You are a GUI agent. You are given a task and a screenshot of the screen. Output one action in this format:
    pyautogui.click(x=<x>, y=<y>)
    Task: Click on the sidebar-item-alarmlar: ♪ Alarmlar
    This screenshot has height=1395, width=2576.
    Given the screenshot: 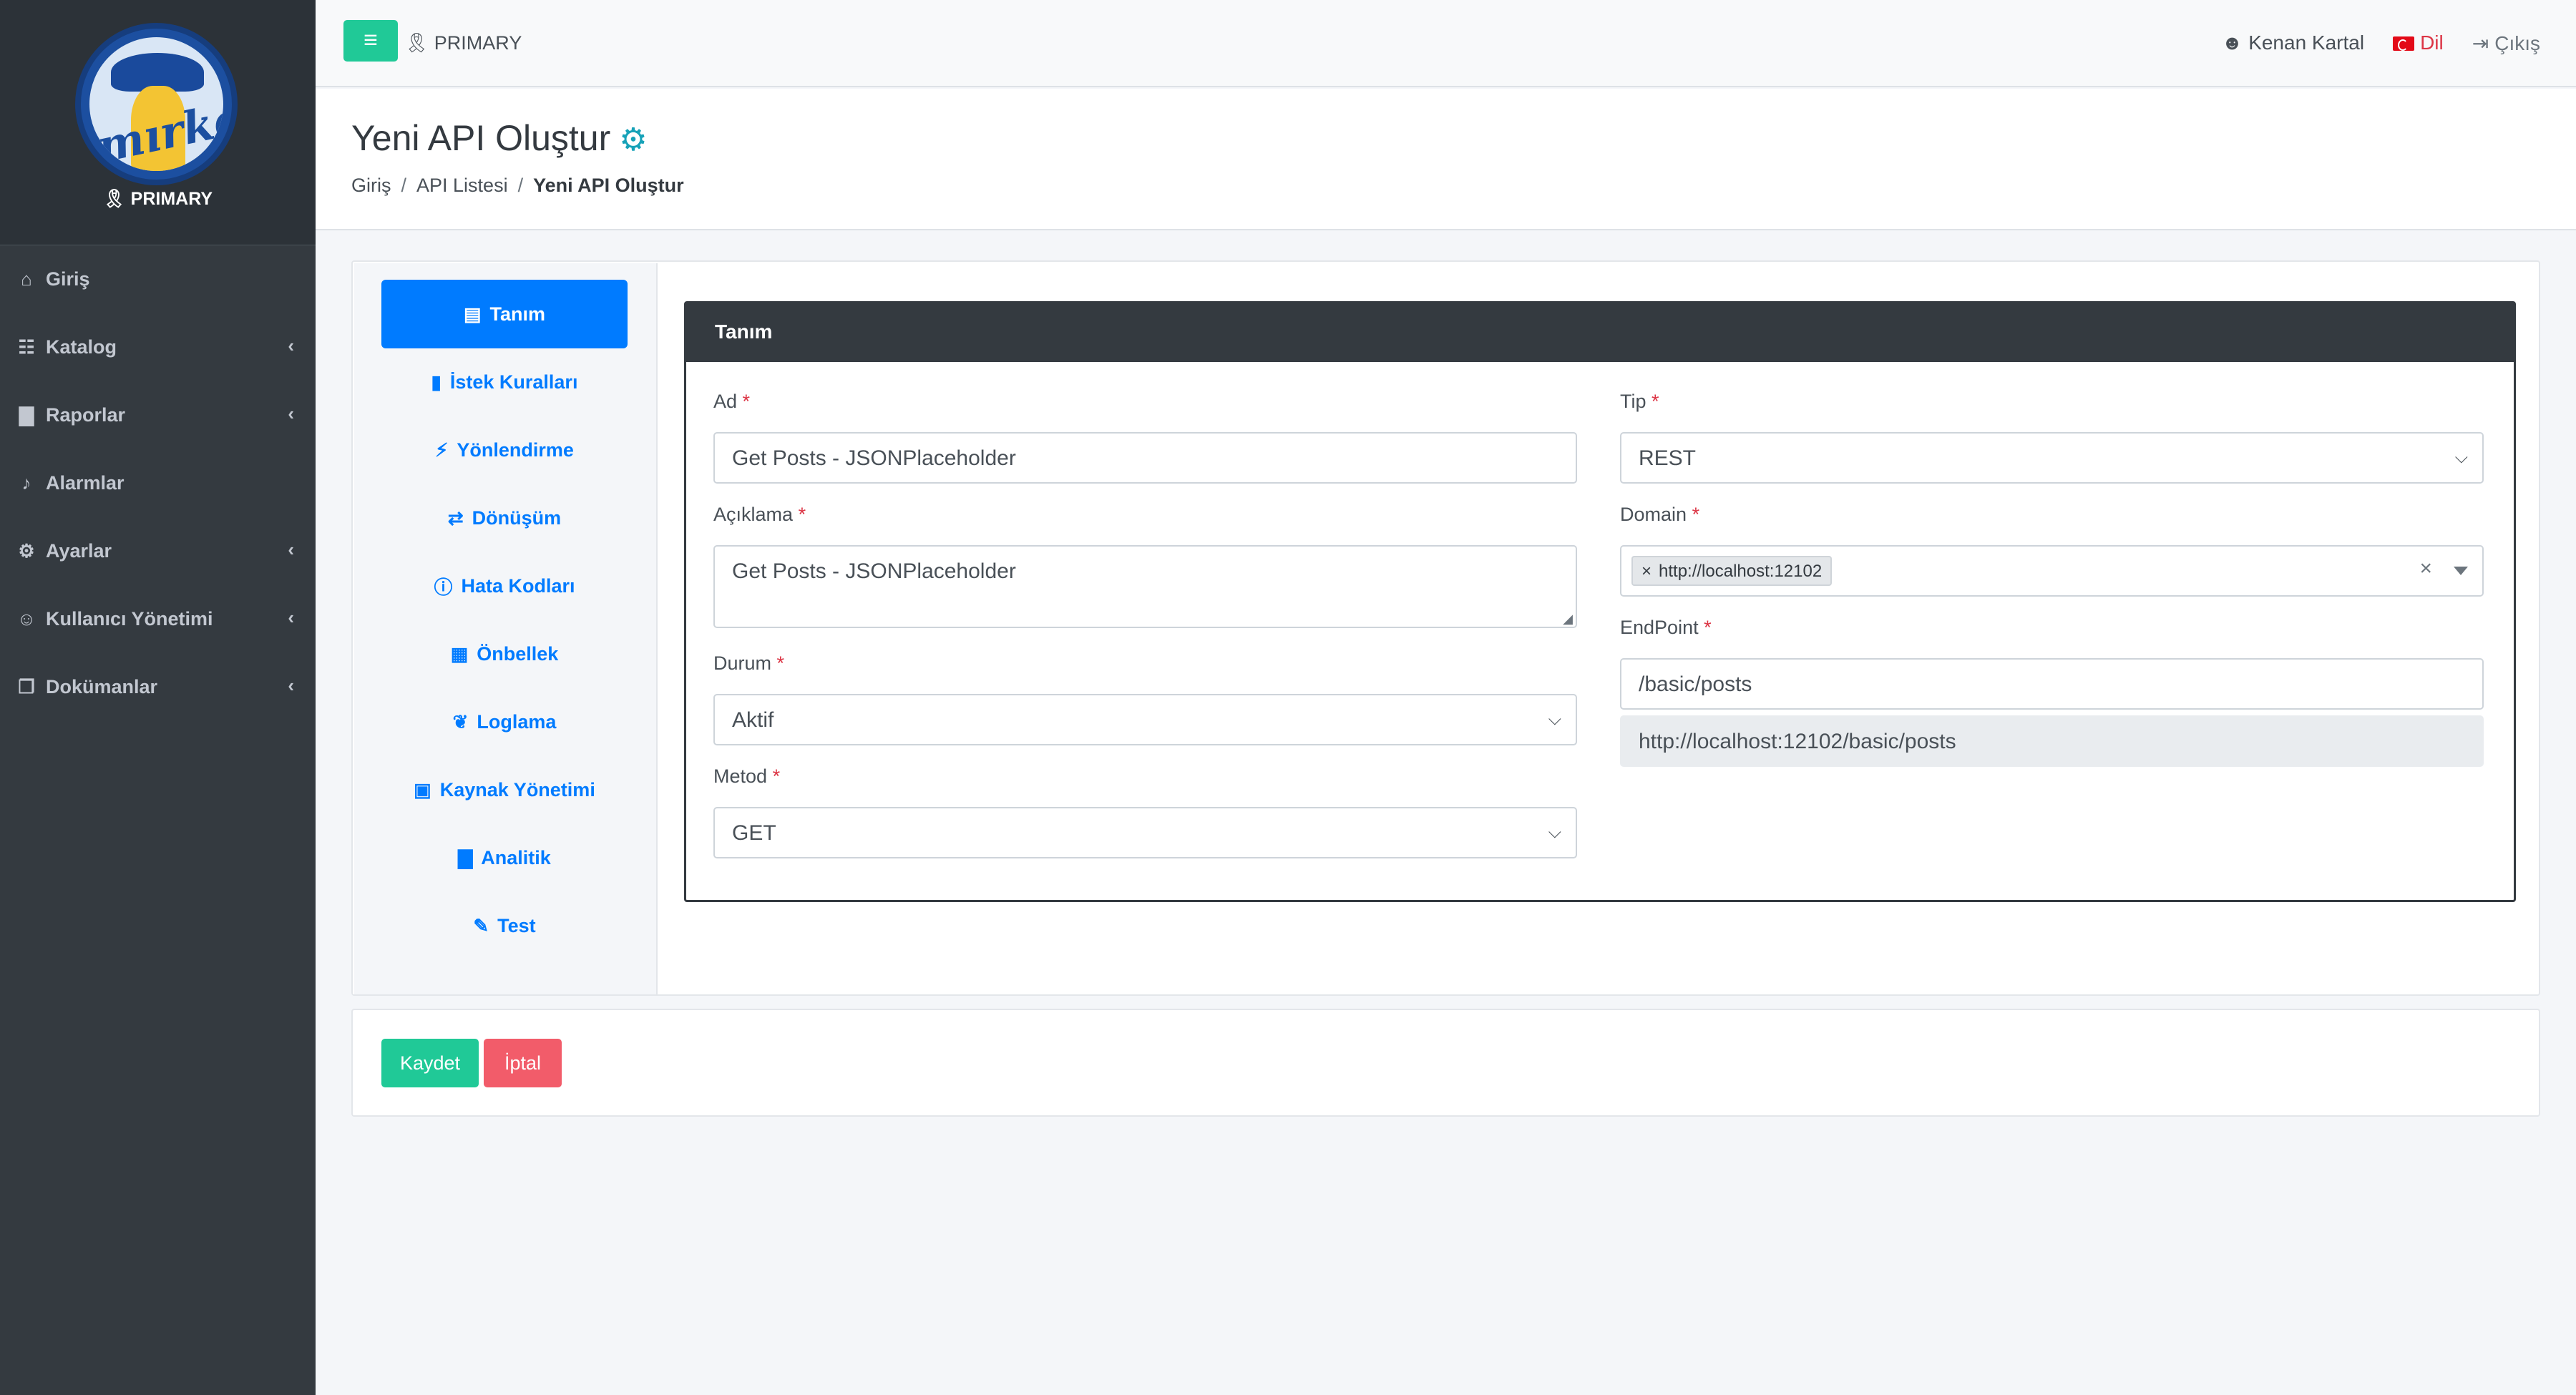 What is the action you would take?
    pyautogui.click(x=158, y=483)
    